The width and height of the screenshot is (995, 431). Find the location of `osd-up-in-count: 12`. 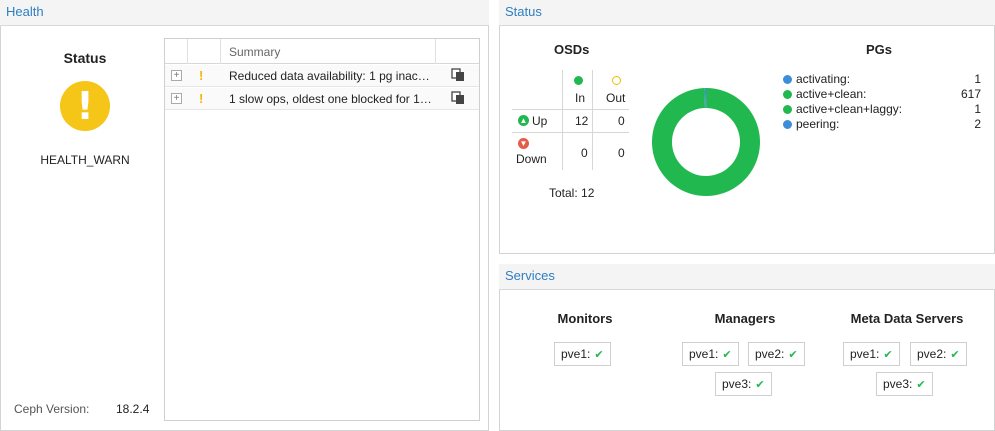

osd-up-in-count: 12 is located at coordinates (582, 121).